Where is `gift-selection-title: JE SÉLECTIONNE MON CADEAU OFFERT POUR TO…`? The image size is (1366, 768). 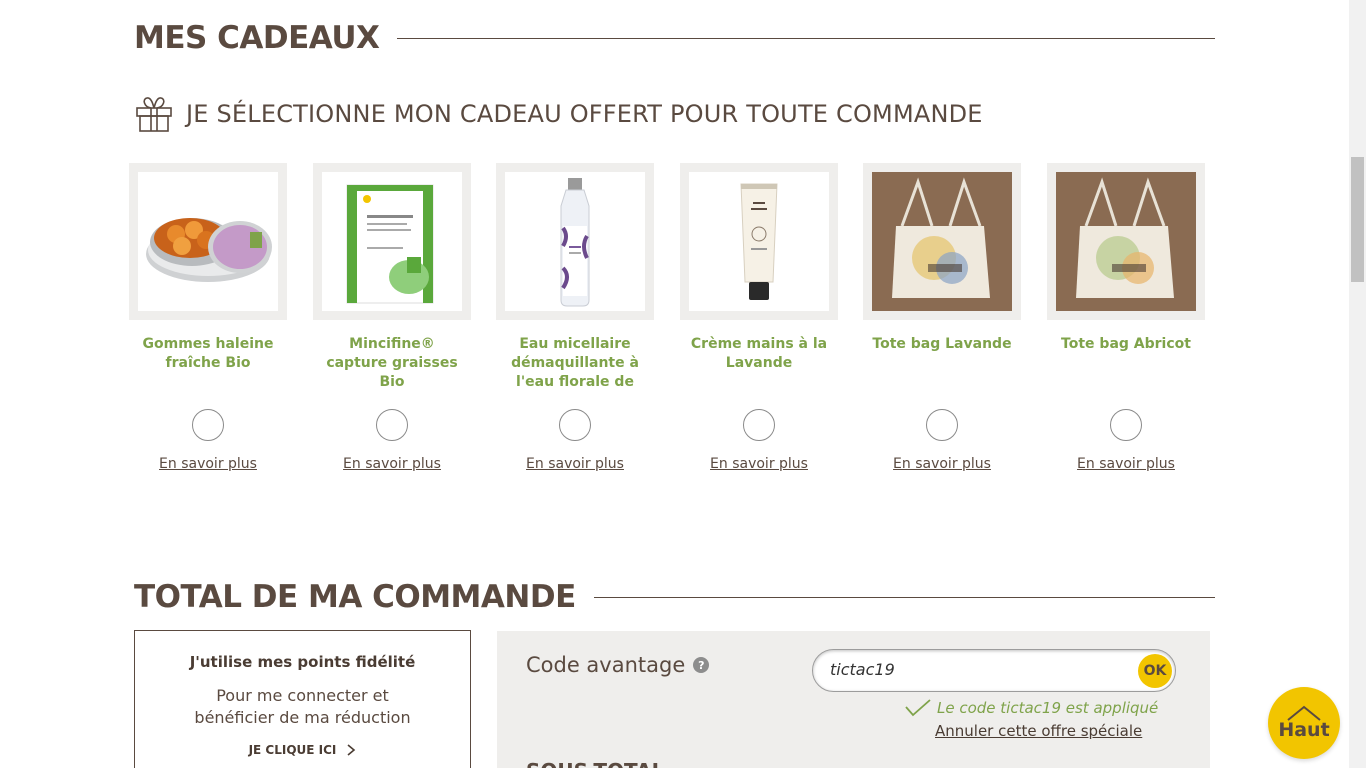
gift-selection-title: JE SÉLECTIONNE MON CADEAU OFFERT POUR TO… is located at coordinates (584, 114).